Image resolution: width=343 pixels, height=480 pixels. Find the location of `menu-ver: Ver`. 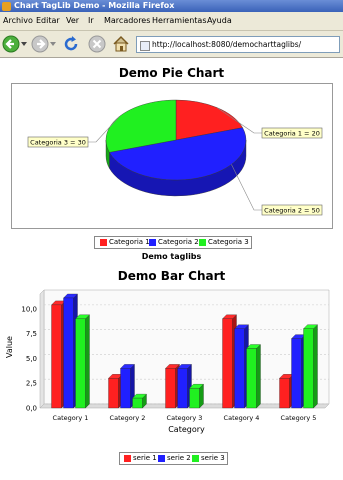

menu-ver: Ver is located at coordinates (72, 20).